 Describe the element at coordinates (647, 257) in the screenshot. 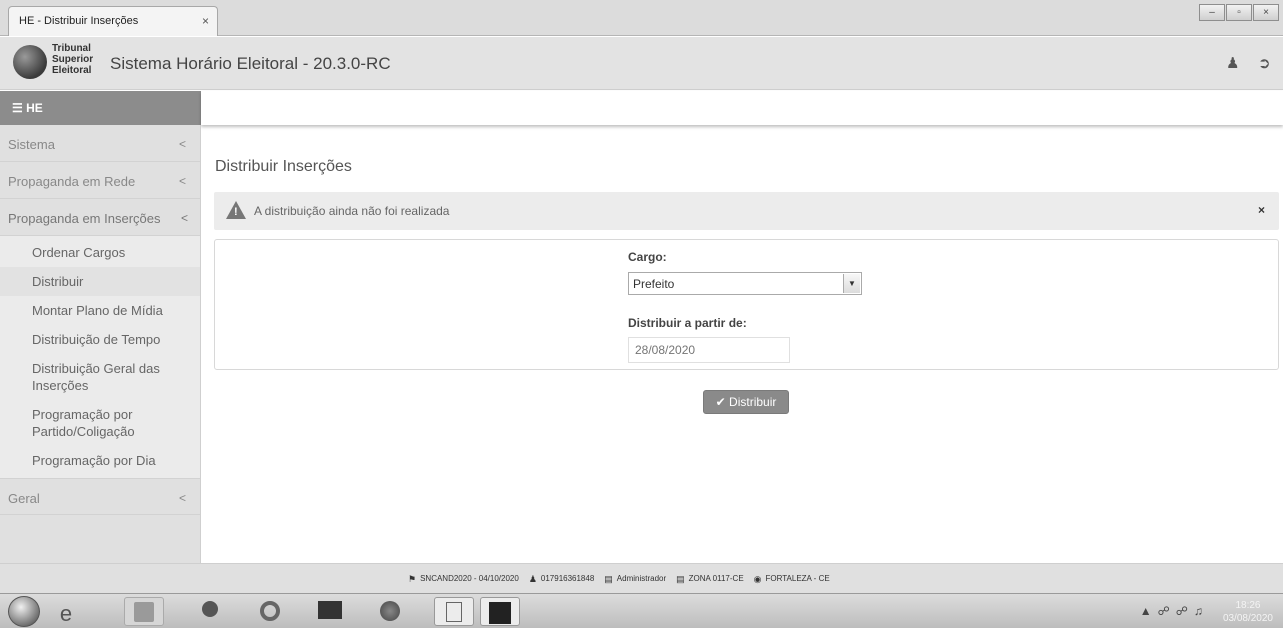

I see `cargo-label: Cargo:` at that location.